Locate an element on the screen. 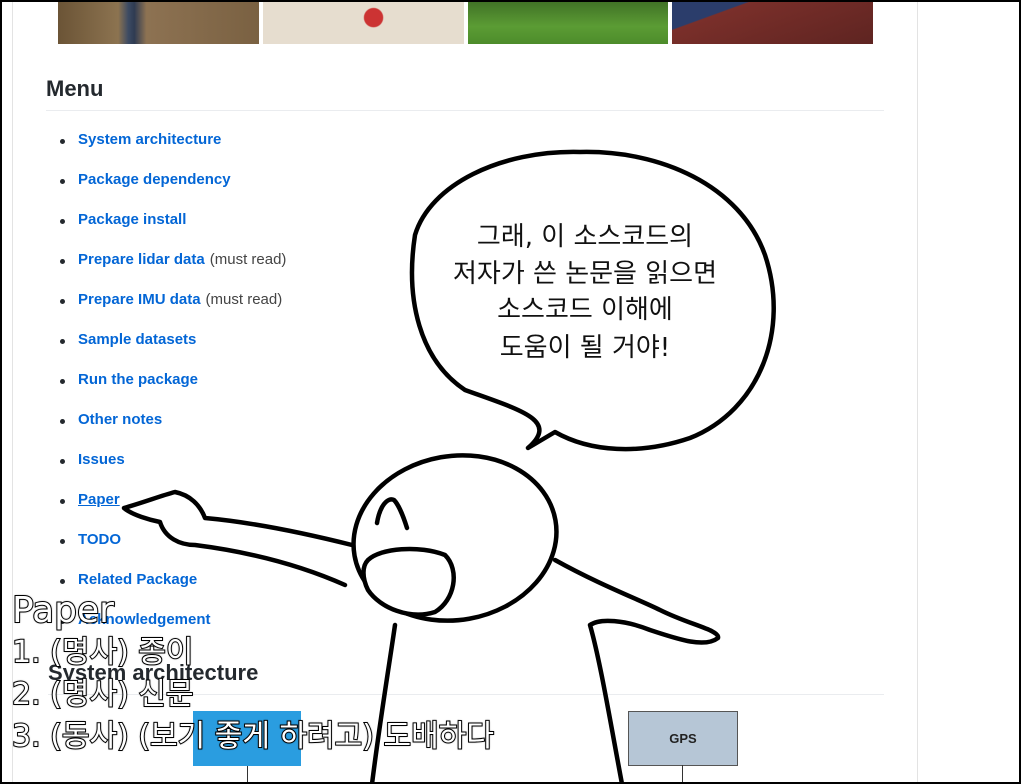  caption-line-3: 3. (동사) (보기 좋게 하려고) 도배하다 is located at coordinates (253, 736).